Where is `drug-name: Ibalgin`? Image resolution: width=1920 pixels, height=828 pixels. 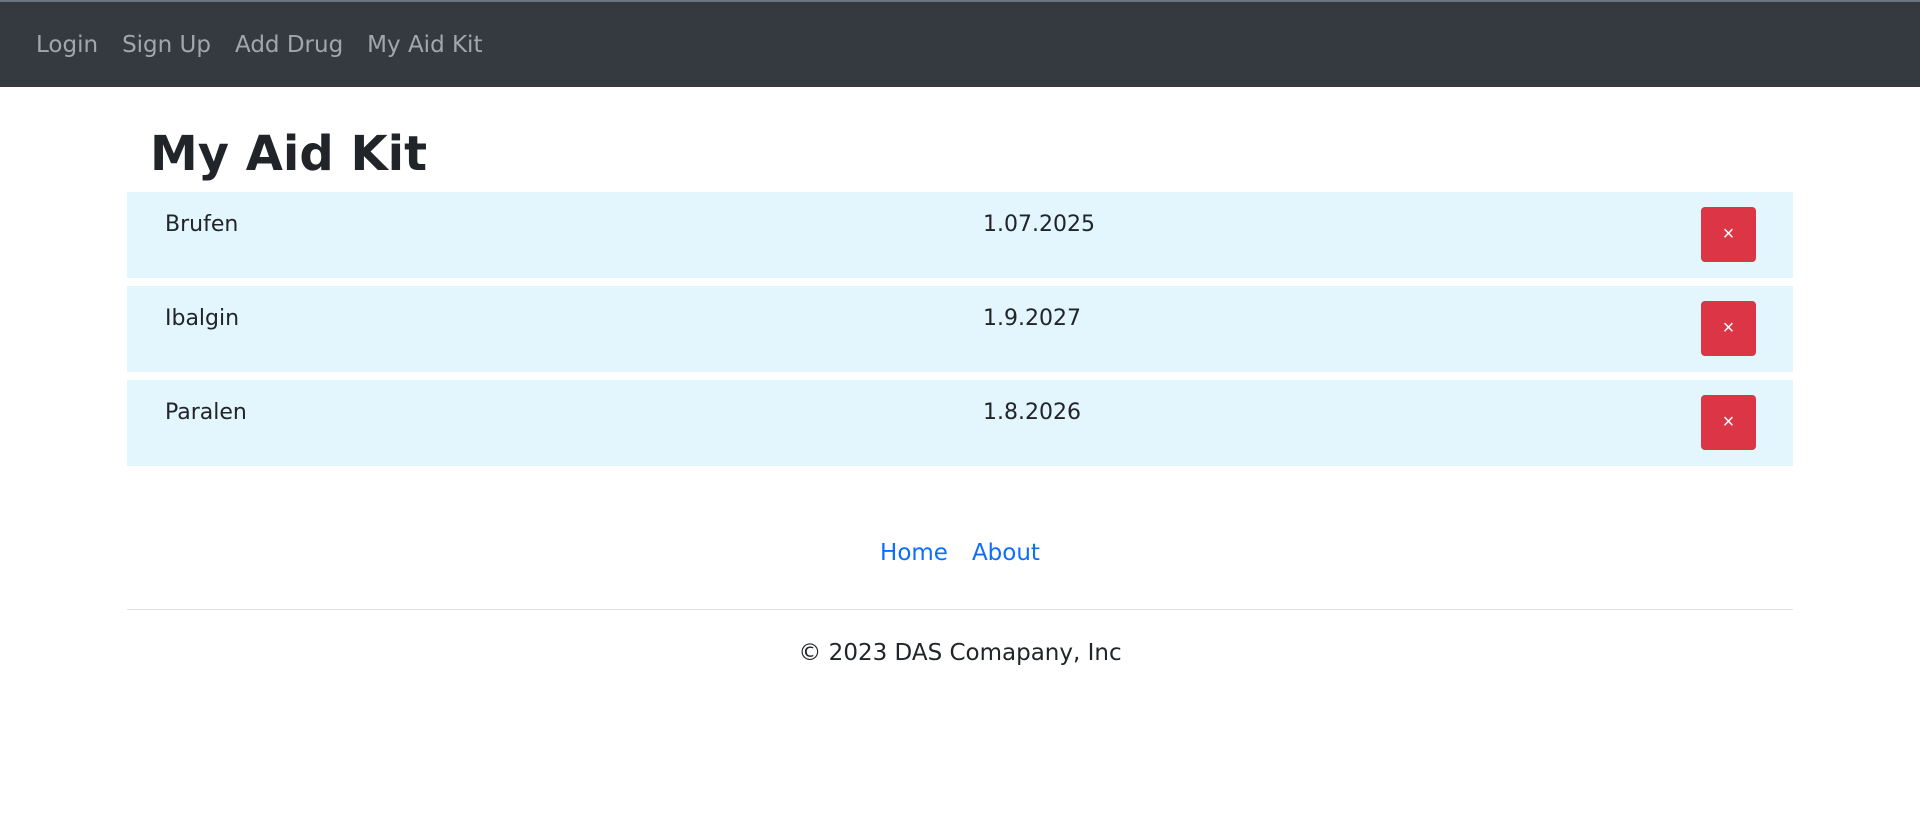
drug-name: Ibalgin is located at coordinates (202, 318).